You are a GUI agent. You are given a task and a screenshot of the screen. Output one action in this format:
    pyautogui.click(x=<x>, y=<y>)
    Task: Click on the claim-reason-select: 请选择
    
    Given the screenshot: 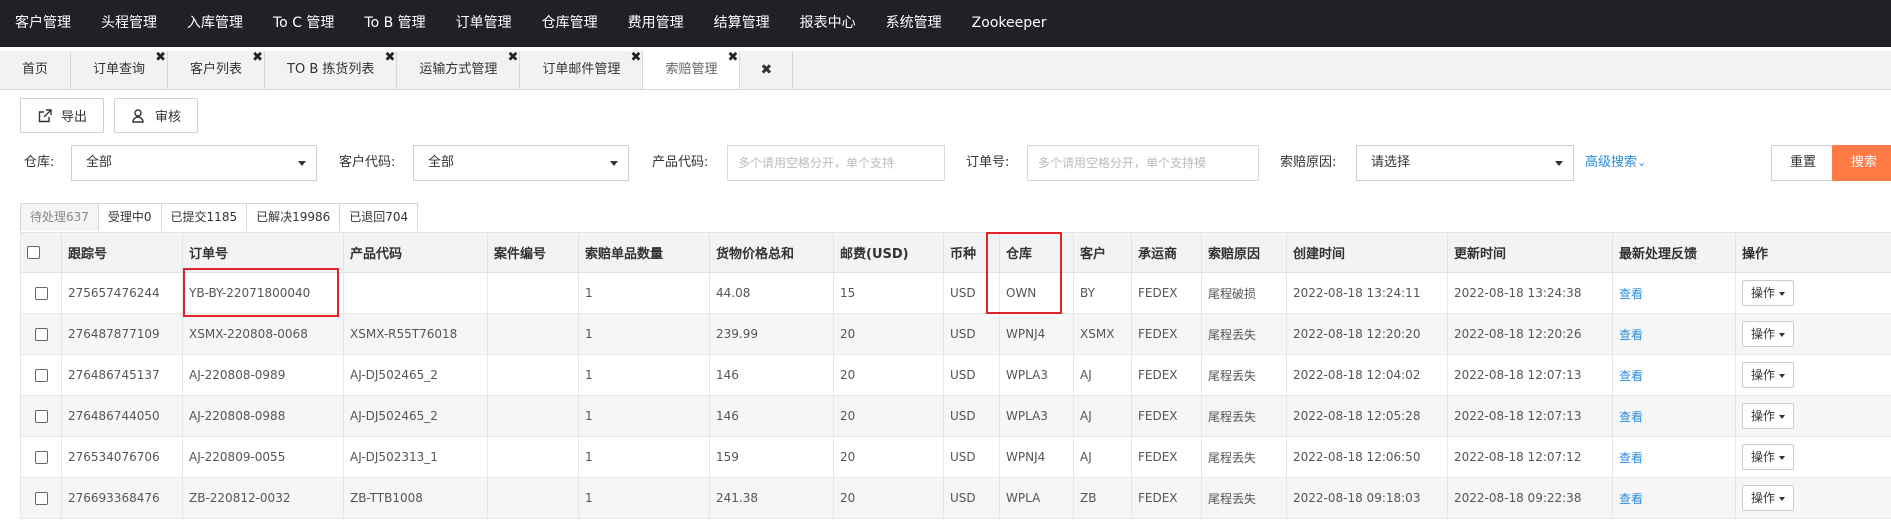 What is the action you would take?
    pyautogui.click(x=1465, y=163)
    